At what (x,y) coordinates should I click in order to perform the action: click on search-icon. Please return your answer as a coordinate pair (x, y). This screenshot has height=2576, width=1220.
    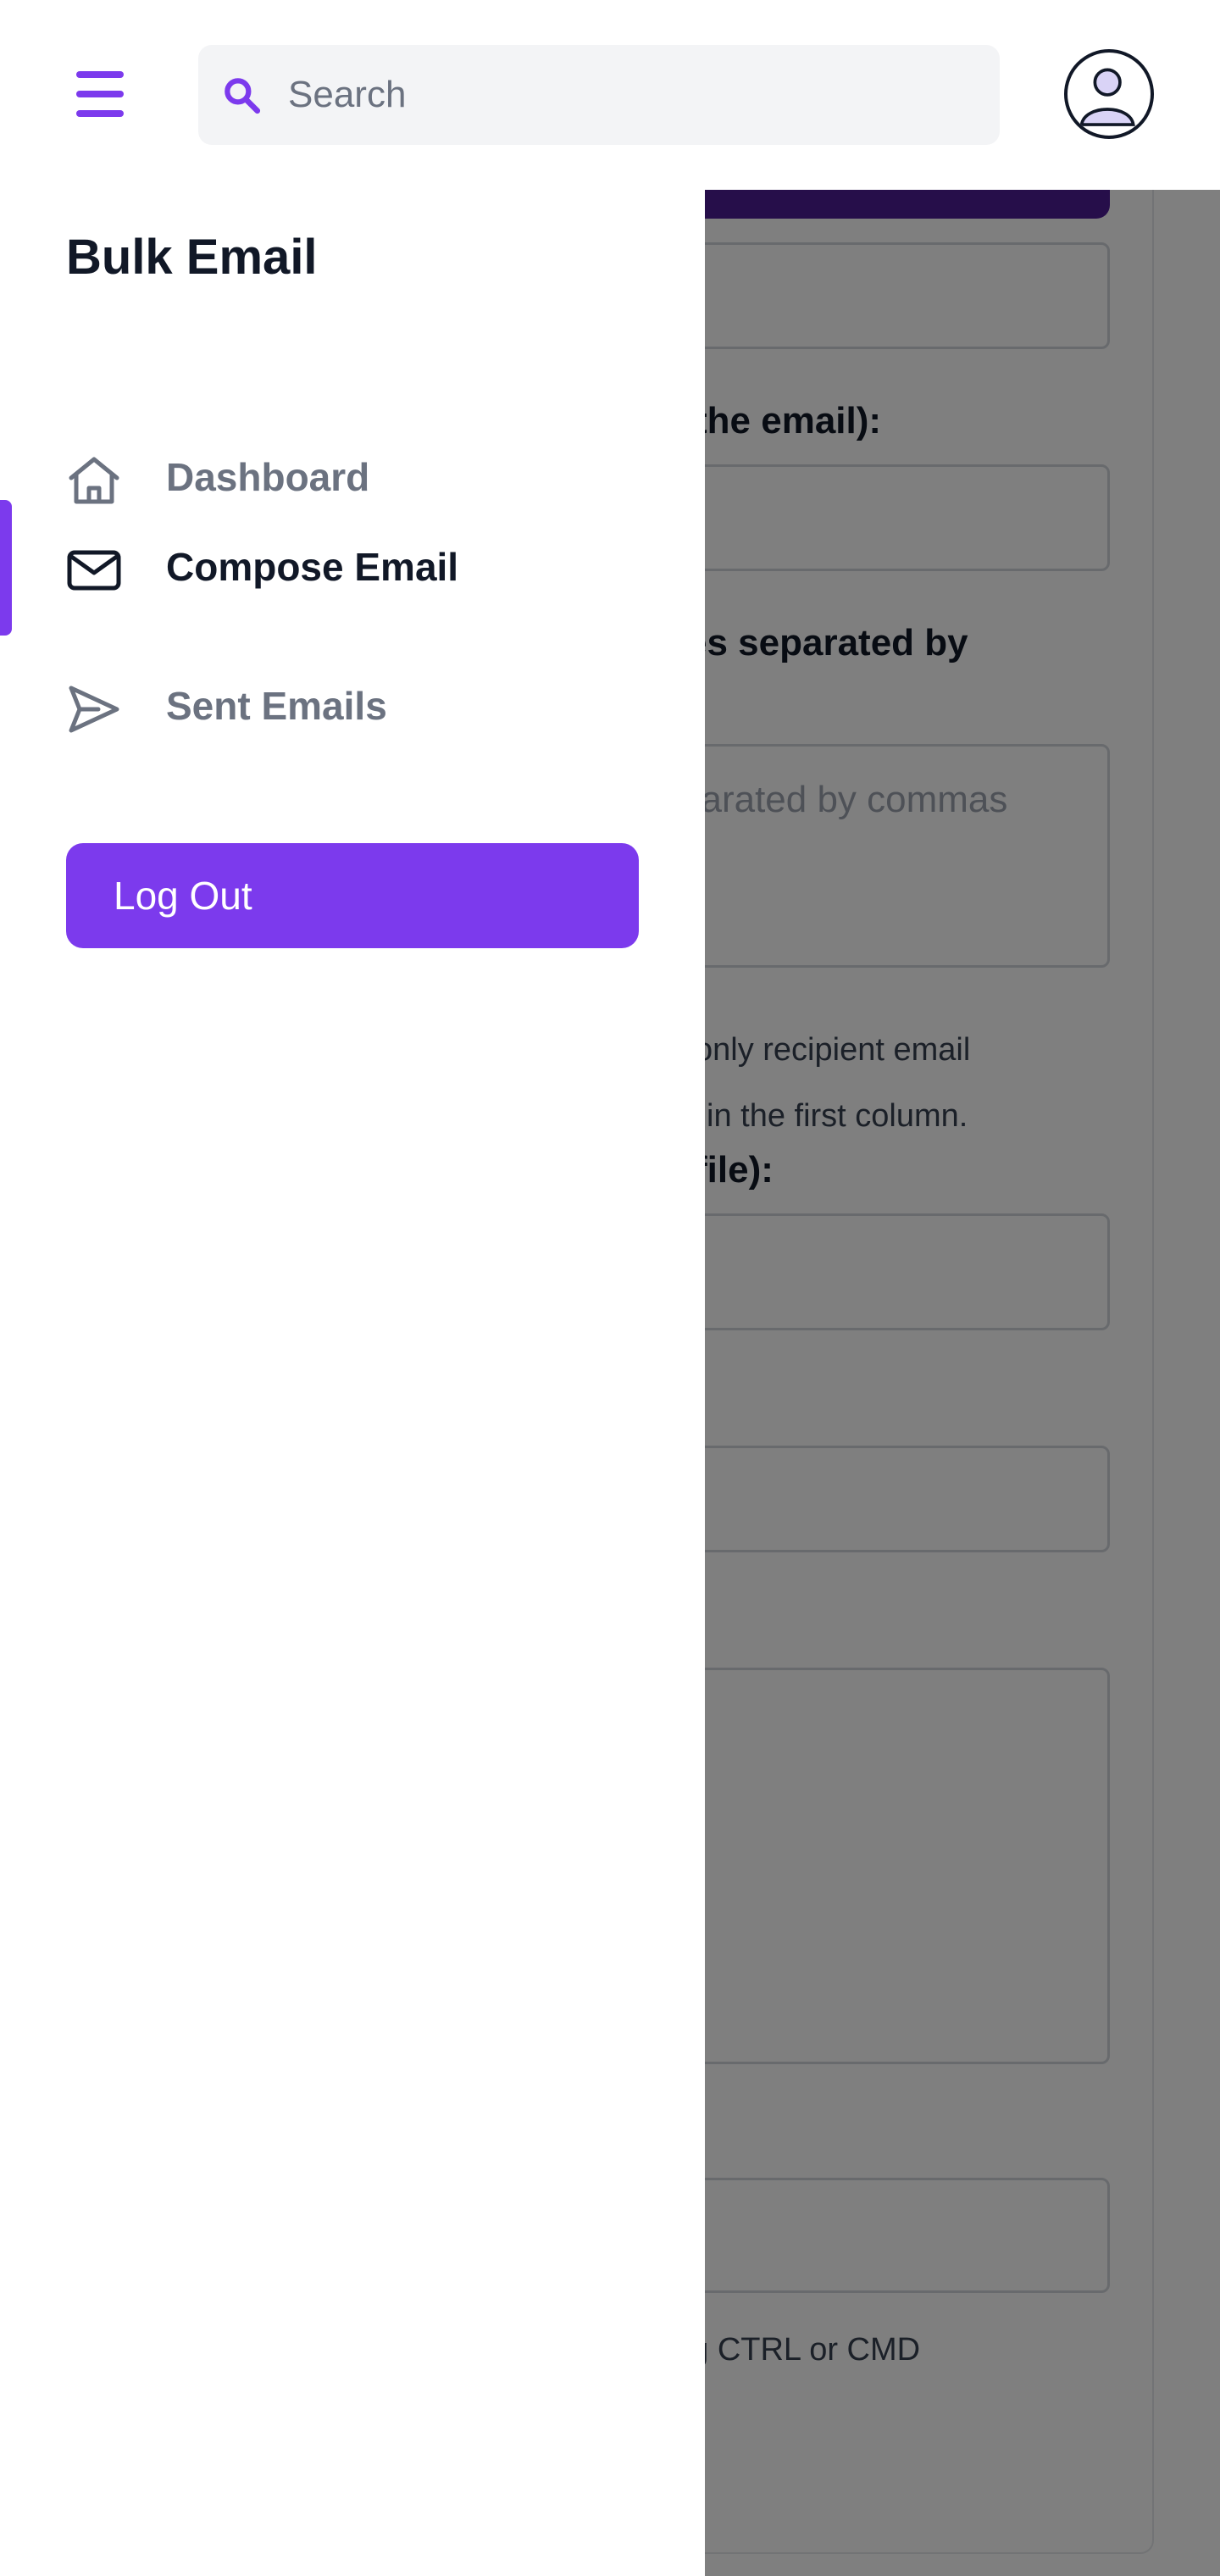
    Looking at the image, I should click on (243, 96).